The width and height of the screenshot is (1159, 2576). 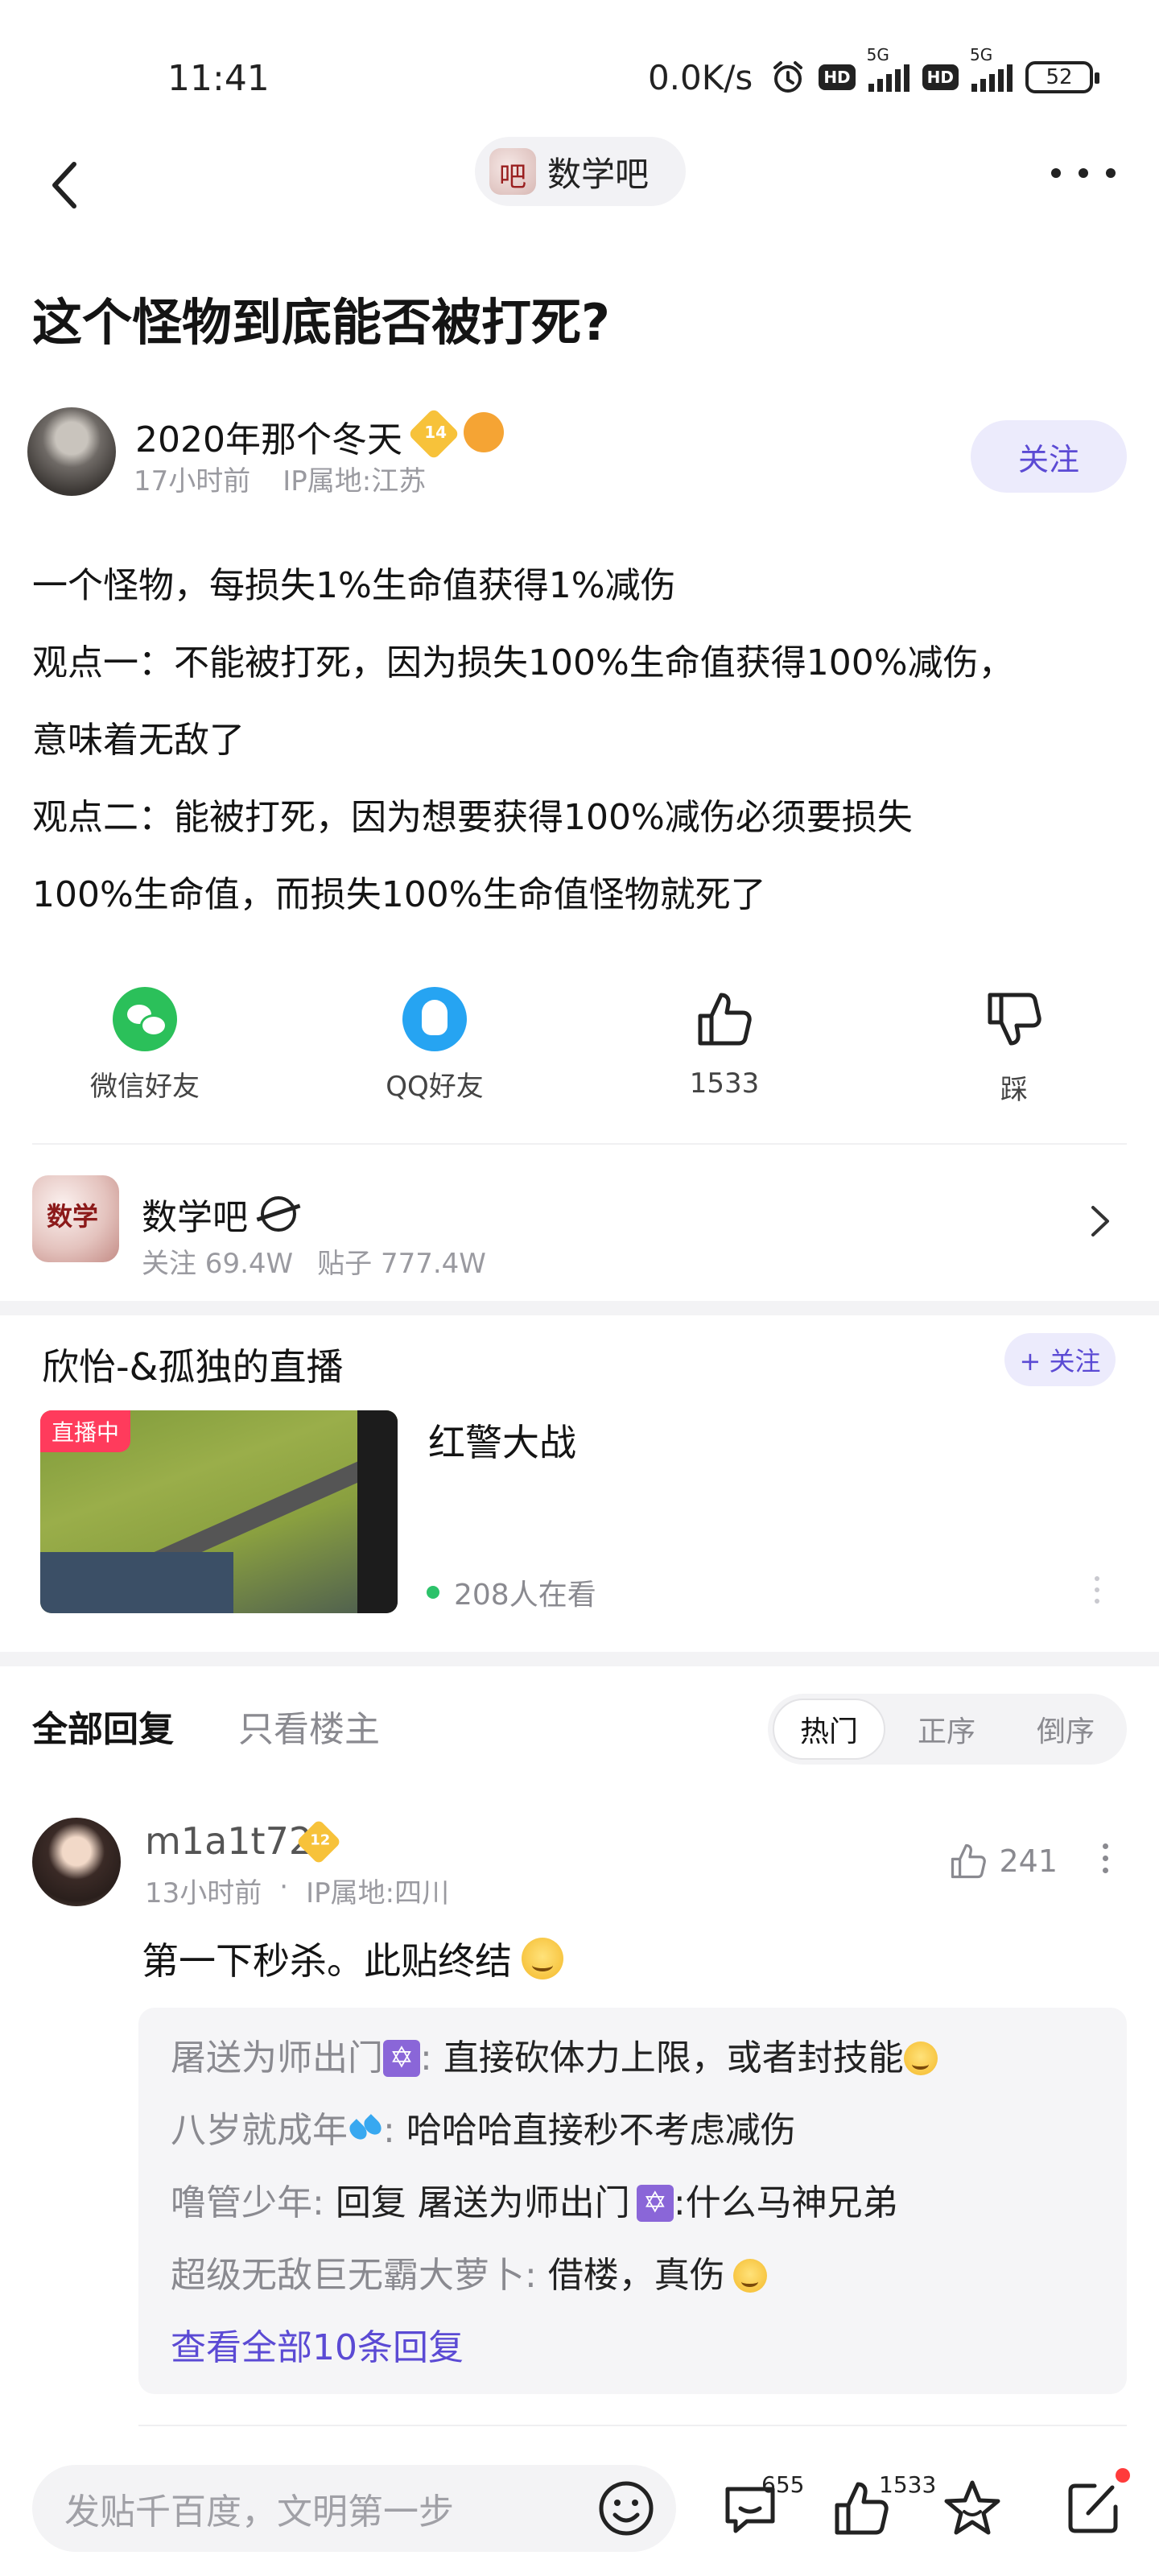 What do you see at coordinates (297, 1890) in the screenshot?
I see `comment-meta: 13小时前 · IP属地:四川` at bounding box center [297, 1890].